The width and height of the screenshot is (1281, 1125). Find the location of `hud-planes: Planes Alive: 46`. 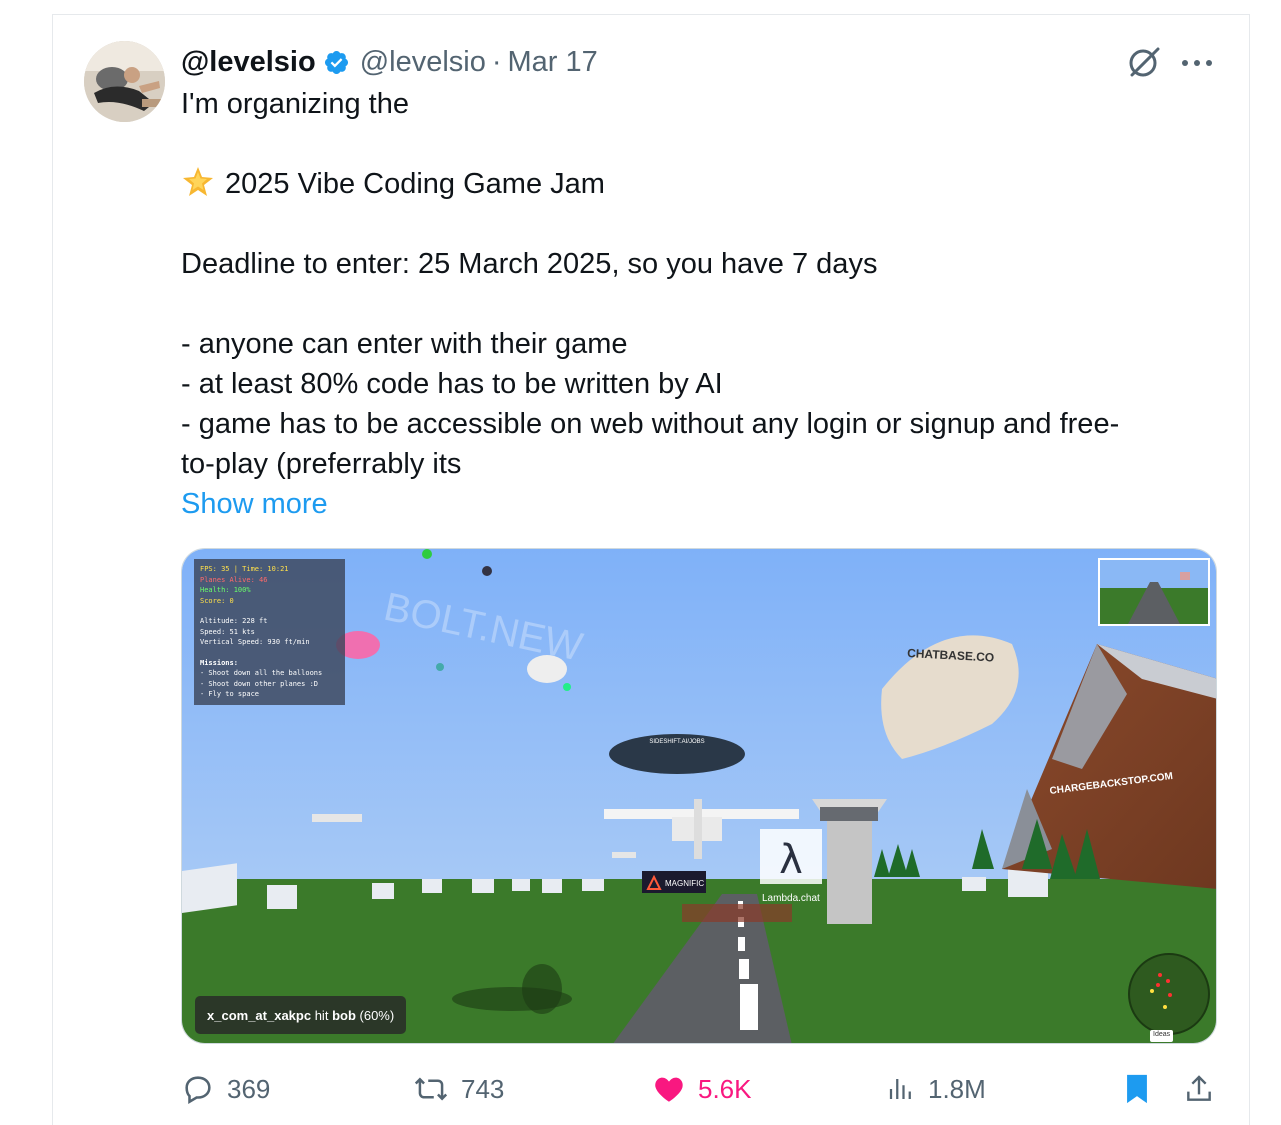

hud-planes: Planes Alive: 46 is located at coordinates (234, 579).